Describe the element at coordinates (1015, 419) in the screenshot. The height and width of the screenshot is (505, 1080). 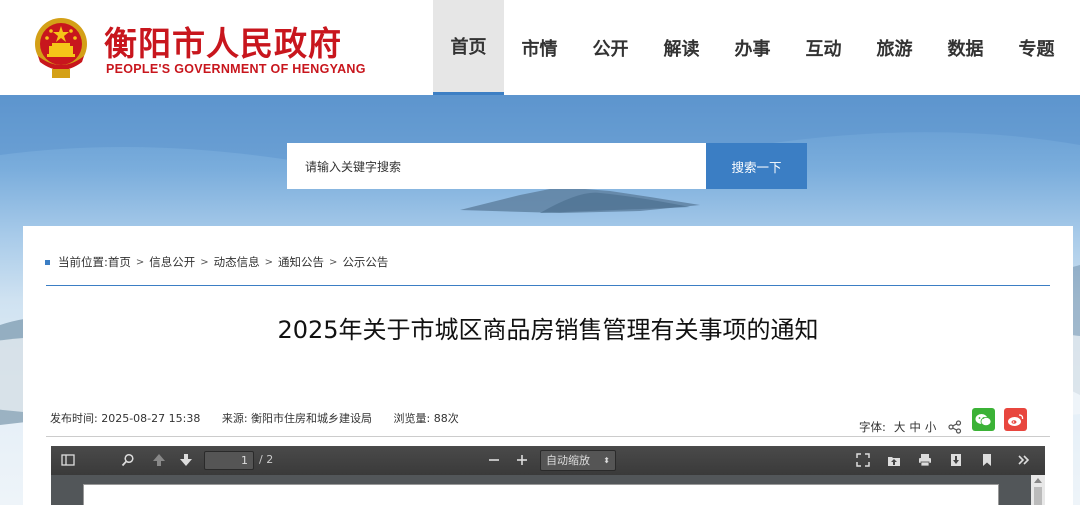
I see `weibo-share-icon` at that location.